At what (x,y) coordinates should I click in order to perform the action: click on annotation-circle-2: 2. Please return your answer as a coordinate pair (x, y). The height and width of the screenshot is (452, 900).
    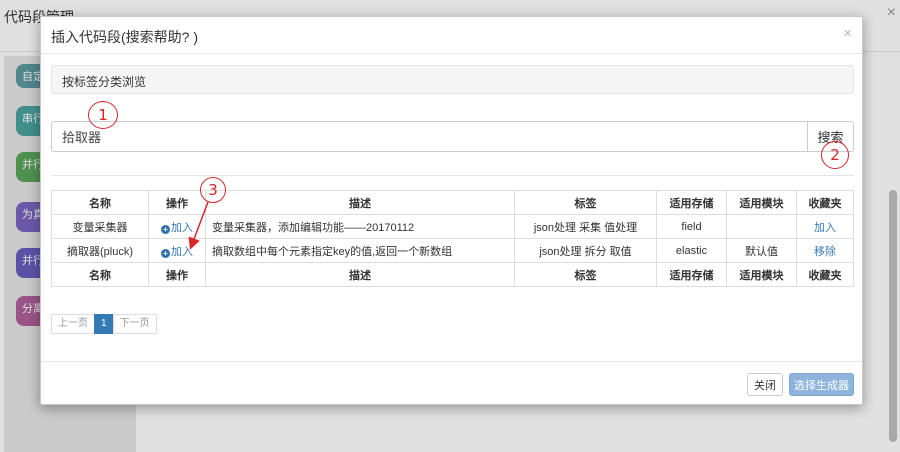
    Looking at the image, I should click on (835, 155).